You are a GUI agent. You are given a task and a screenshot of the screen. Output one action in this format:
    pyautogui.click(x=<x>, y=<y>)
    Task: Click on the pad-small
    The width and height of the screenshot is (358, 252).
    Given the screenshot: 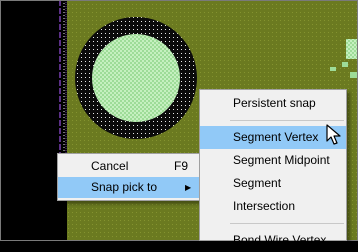 What is the action you would take?
    pyautogui.click(x=352, y=49)
    